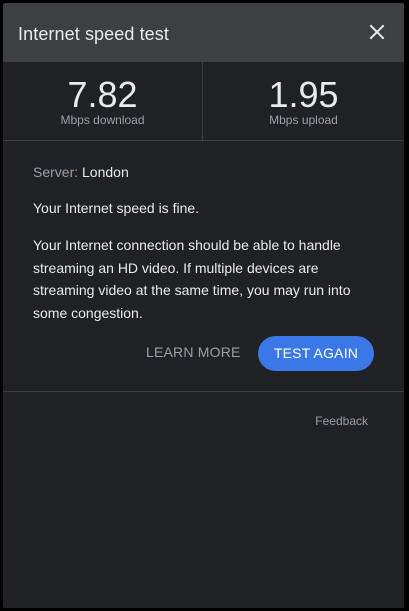  I want to click on dialog-title: Internet speed test, so click(93, 34).